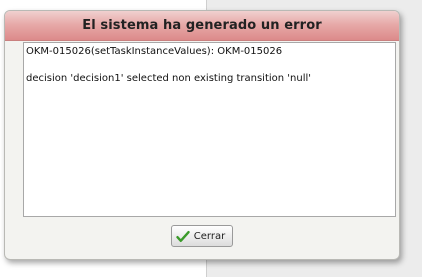 The image size is (422, 277). I want to click on dialog-title: El sistema ha generado un error, so click(202, 25).